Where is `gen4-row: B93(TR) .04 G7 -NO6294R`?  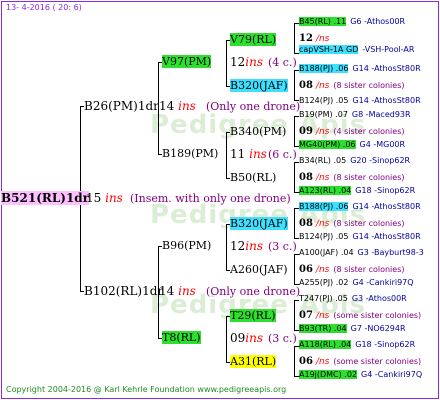
gen4-row: B93(TR) .04 G7 -NO6294R is located at coordinates (352, 328).